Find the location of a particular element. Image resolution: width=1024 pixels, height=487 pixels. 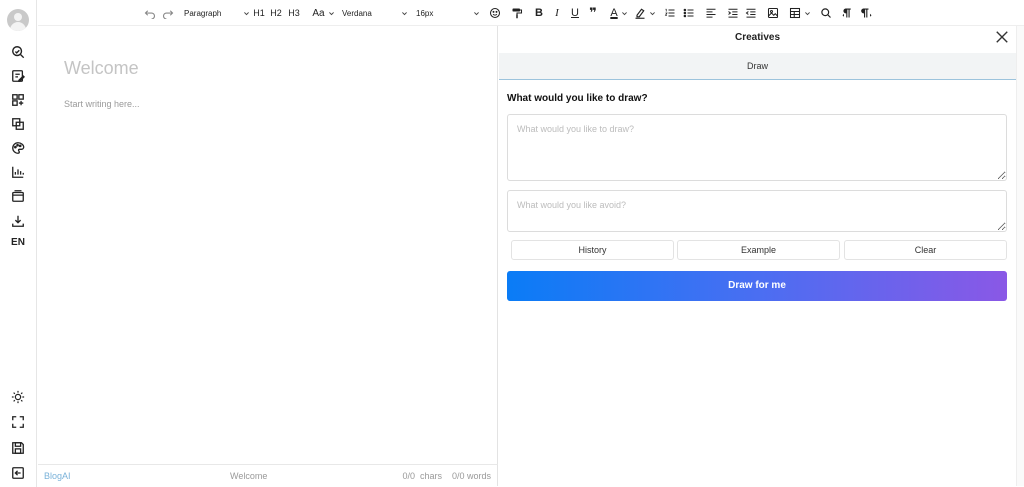

close-icon is located at coordinates (1002, 37).